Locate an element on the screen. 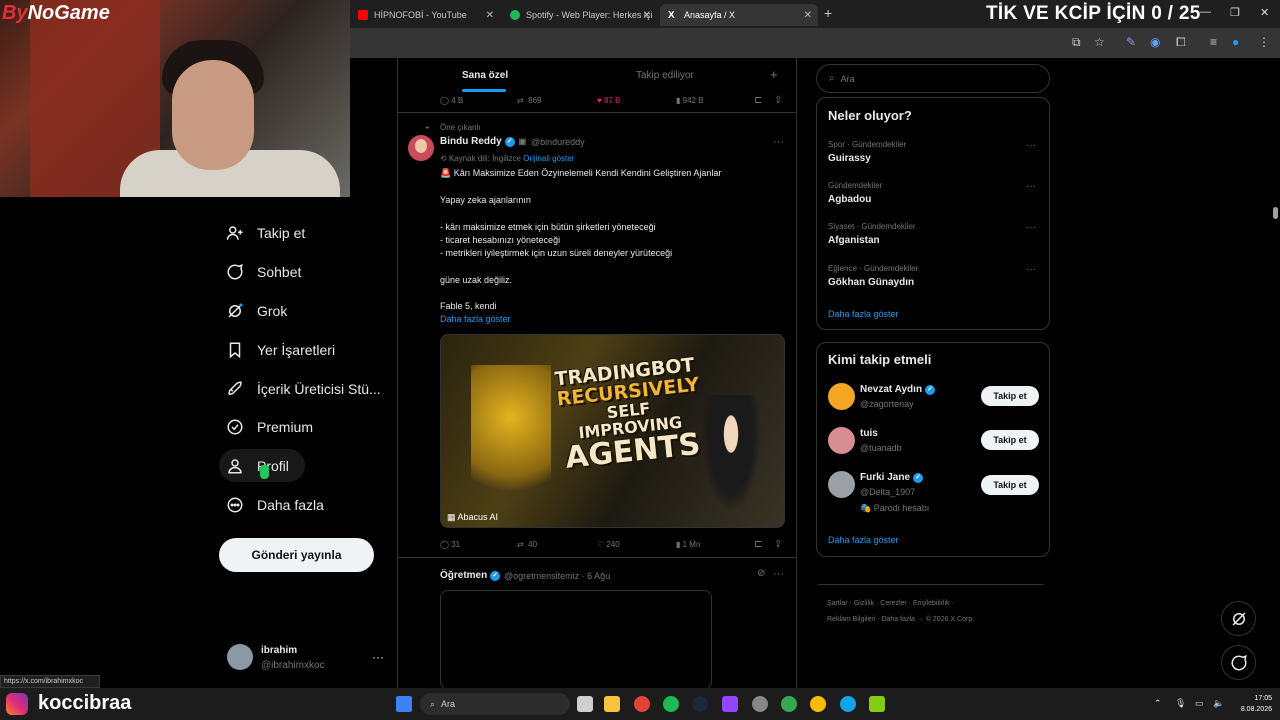  tweet-media-card is located at coordinates (576, 640).